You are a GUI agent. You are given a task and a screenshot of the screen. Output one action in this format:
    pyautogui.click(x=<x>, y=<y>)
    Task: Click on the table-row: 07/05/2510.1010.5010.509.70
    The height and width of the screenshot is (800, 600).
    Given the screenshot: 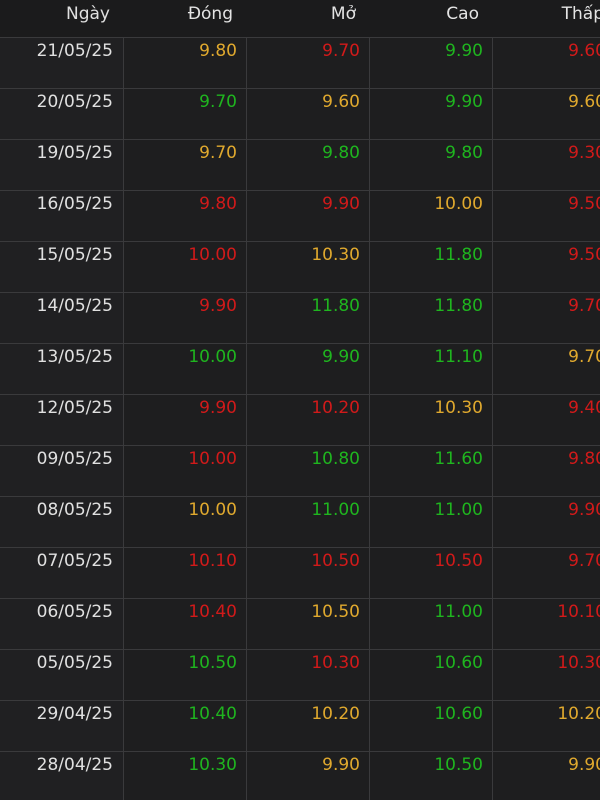 What is the action you would take?
    pyautogui.click(x=300, y=573)
    